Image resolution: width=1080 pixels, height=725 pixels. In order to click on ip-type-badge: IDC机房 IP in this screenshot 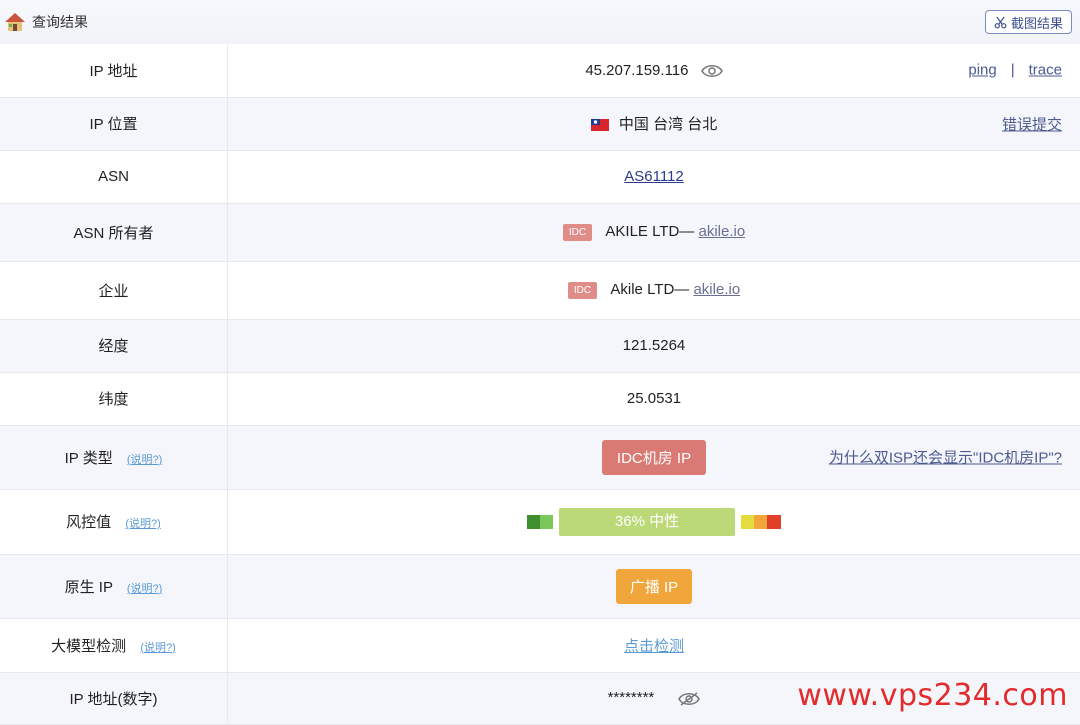, I will do `click(654, 457)`.